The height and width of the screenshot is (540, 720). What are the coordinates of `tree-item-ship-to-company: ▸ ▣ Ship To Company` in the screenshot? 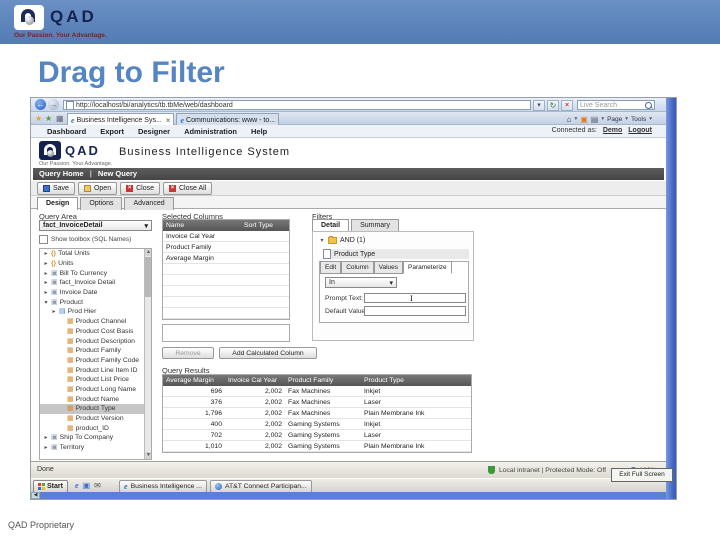 It's located at (95, 438).